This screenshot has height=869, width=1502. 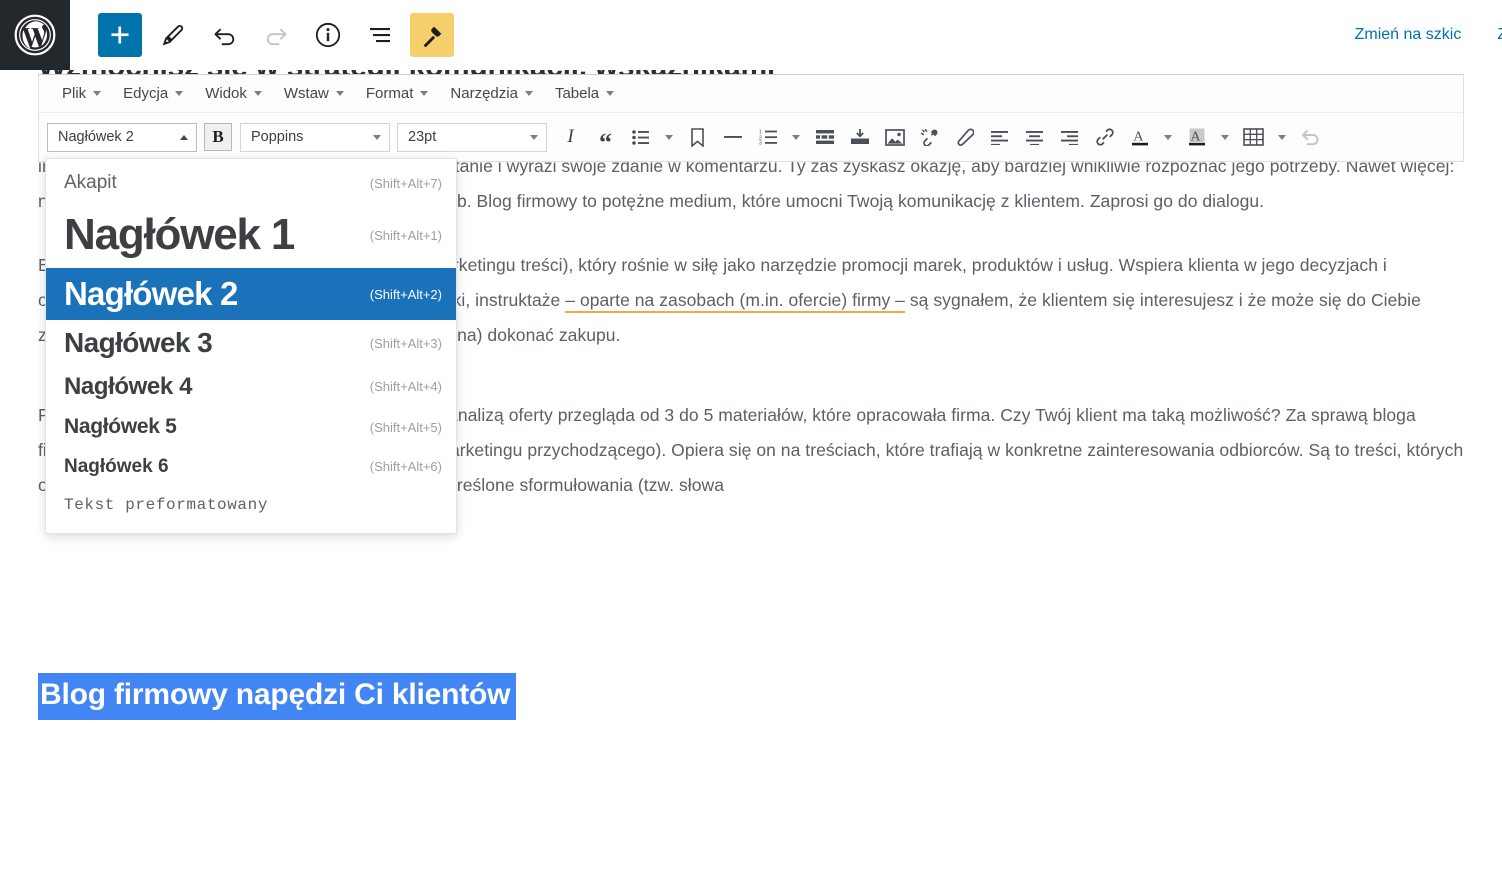 I want to click on text-color-options-button, so click(x=1168, y=137).